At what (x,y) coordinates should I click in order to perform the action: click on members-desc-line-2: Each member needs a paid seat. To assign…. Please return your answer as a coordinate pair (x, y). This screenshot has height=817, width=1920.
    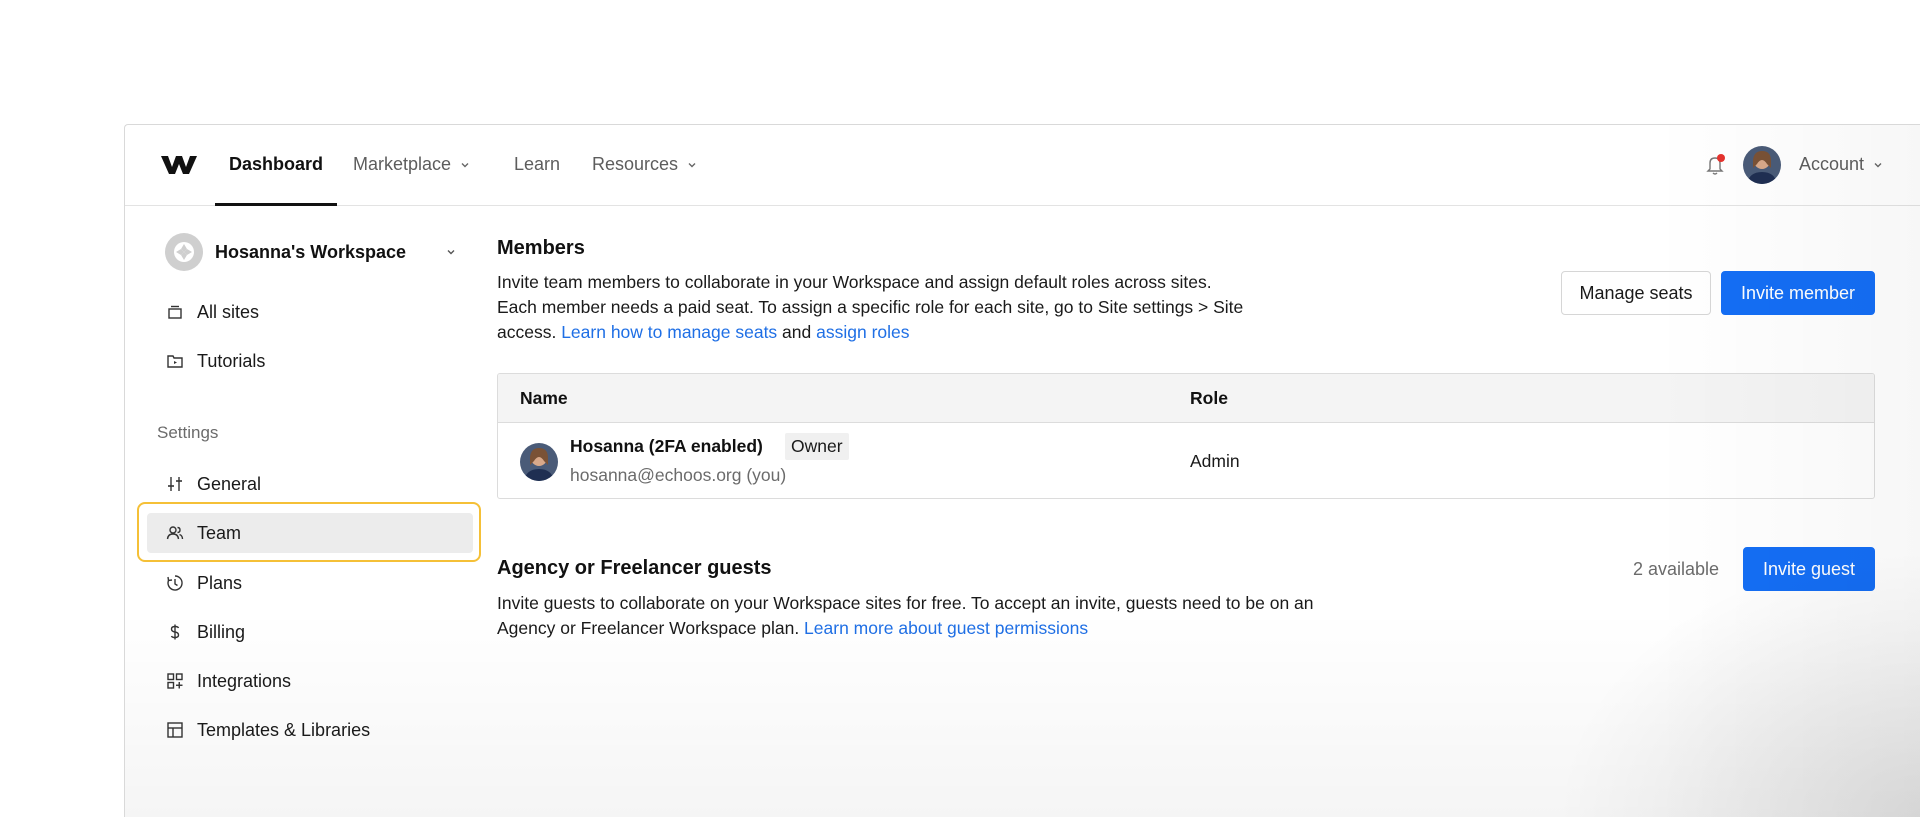
    Looking at the image, I should click on (870, 307).